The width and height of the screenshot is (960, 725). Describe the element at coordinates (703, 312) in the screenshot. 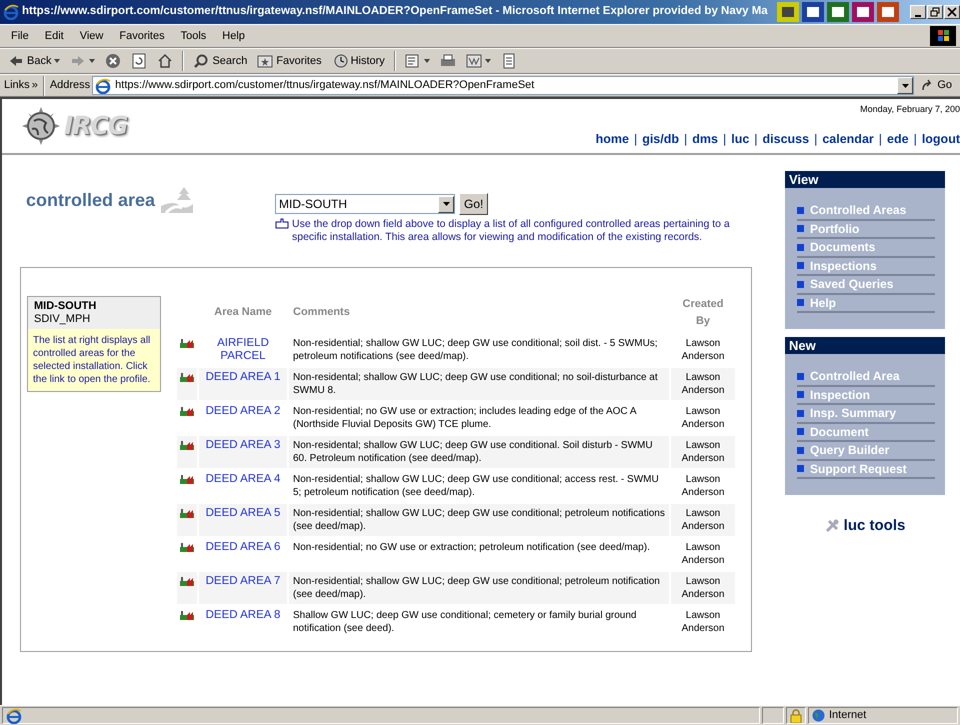

I see `column-header: Created By` at that location.